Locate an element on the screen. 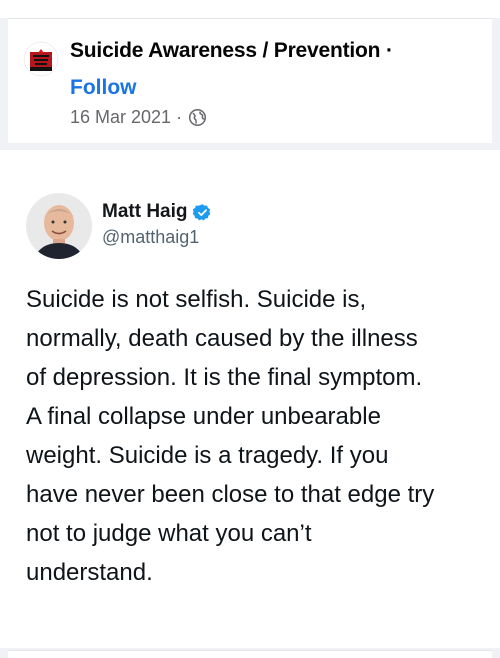  tweet-handle: @matthaig1 is located at coordinates (150, 237).